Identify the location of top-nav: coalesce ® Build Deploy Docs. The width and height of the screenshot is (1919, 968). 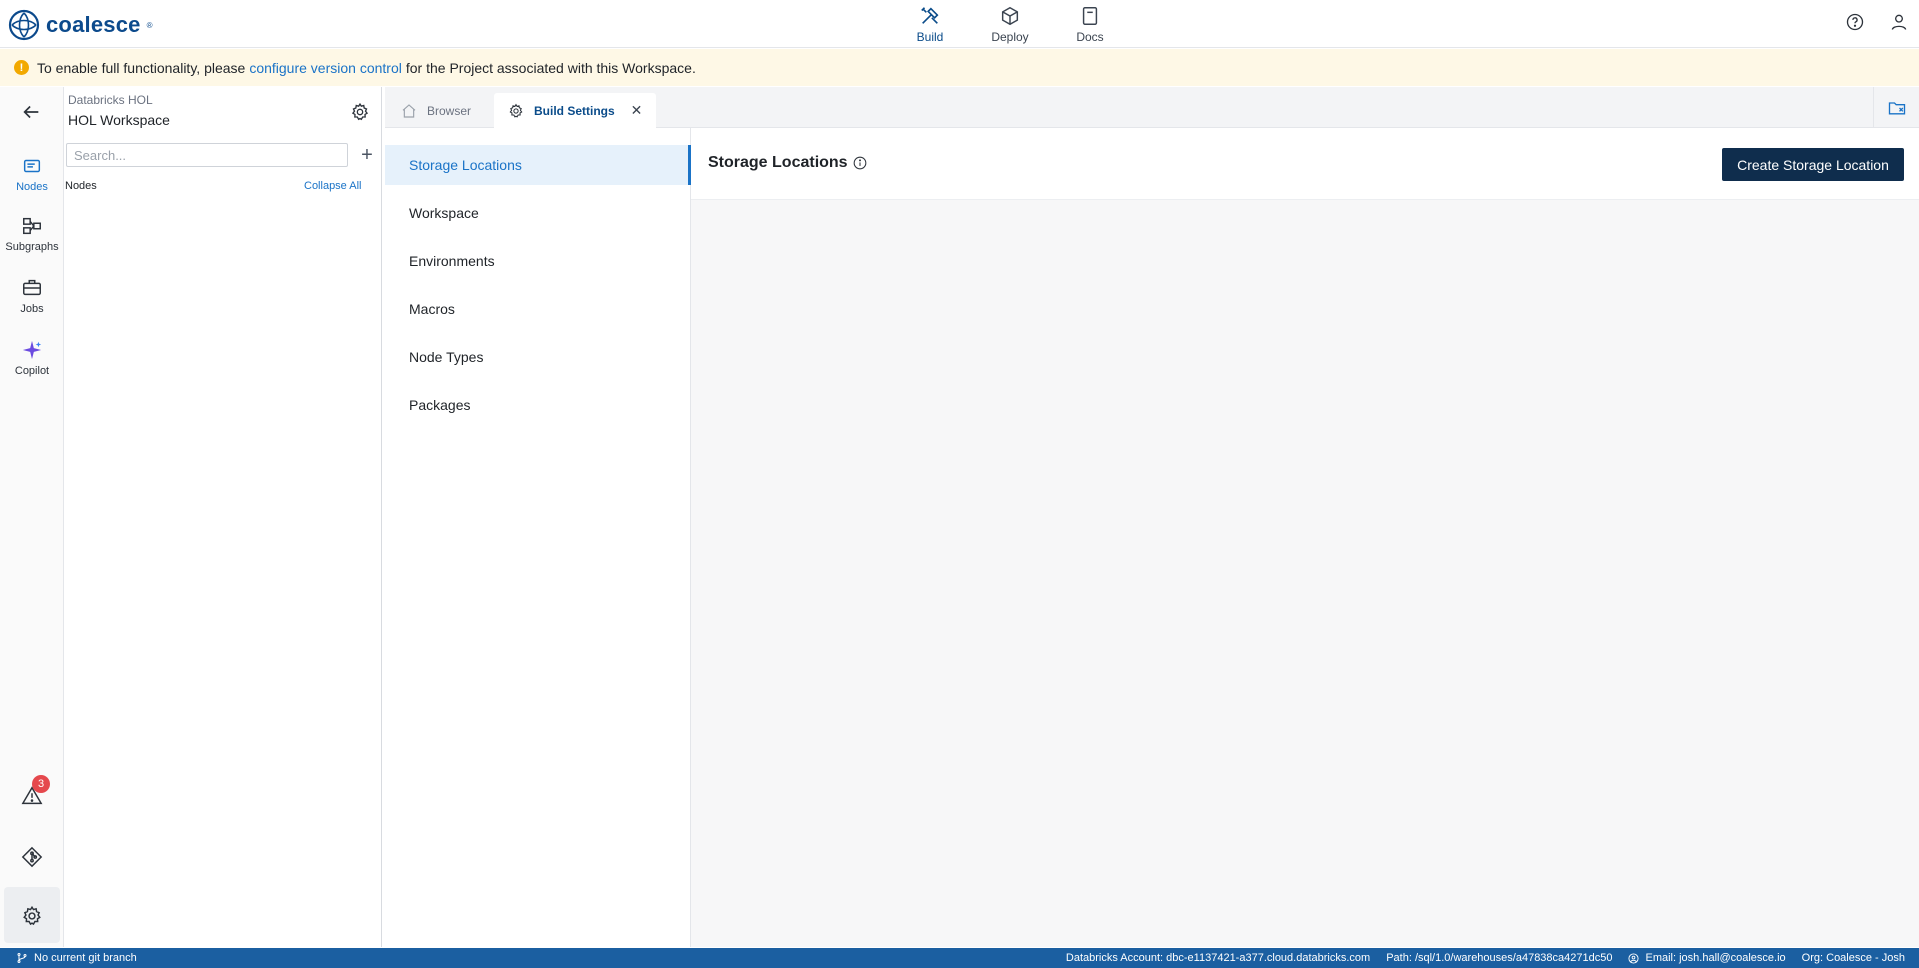
(959, 24).